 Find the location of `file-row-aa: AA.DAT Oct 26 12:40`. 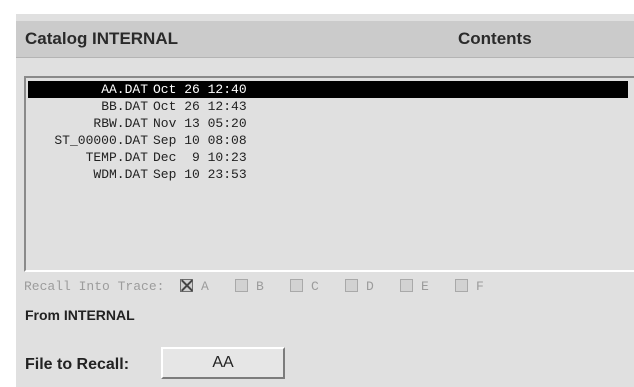

file-row-aa: AA.DAT Oct 26 12:40 is located at coordinates (328, 89).